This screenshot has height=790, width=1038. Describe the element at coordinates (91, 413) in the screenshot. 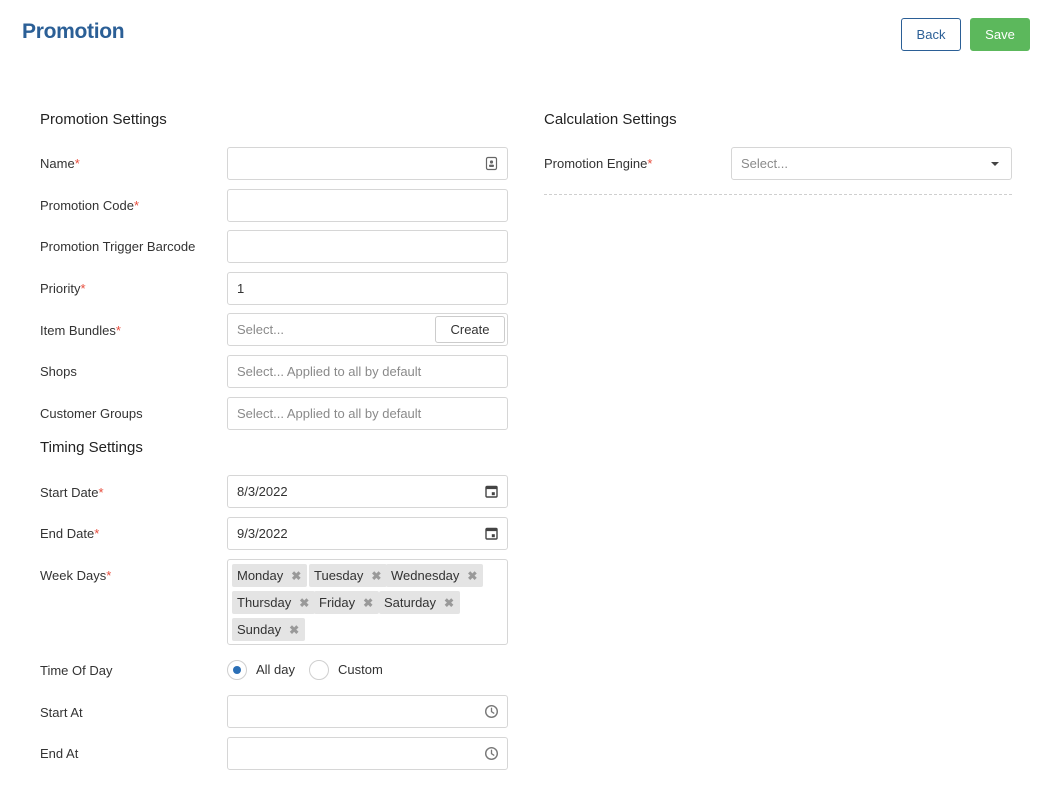

I see `customer-groups-label: Customer Groups` at that location.